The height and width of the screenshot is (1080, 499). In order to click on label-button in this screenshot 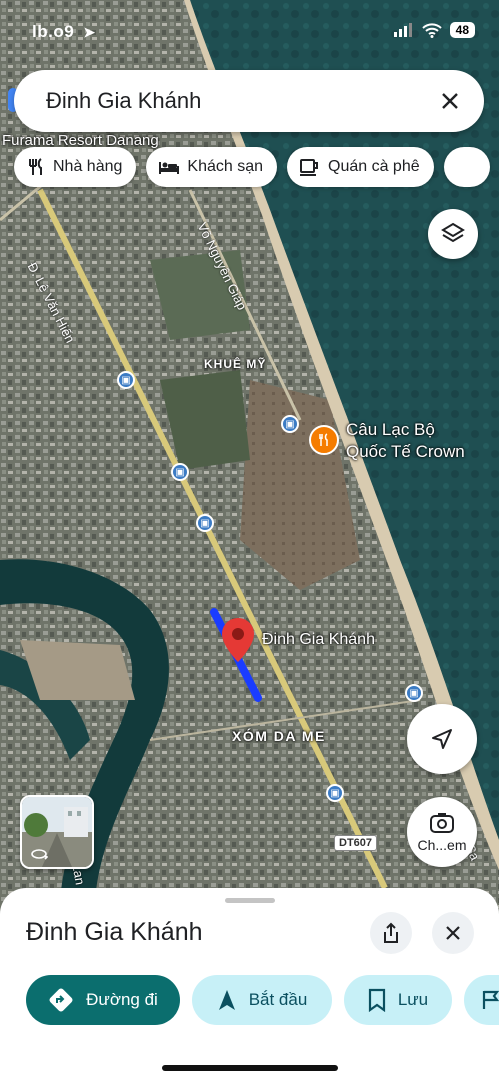, I will do `click(481, 1000)`.